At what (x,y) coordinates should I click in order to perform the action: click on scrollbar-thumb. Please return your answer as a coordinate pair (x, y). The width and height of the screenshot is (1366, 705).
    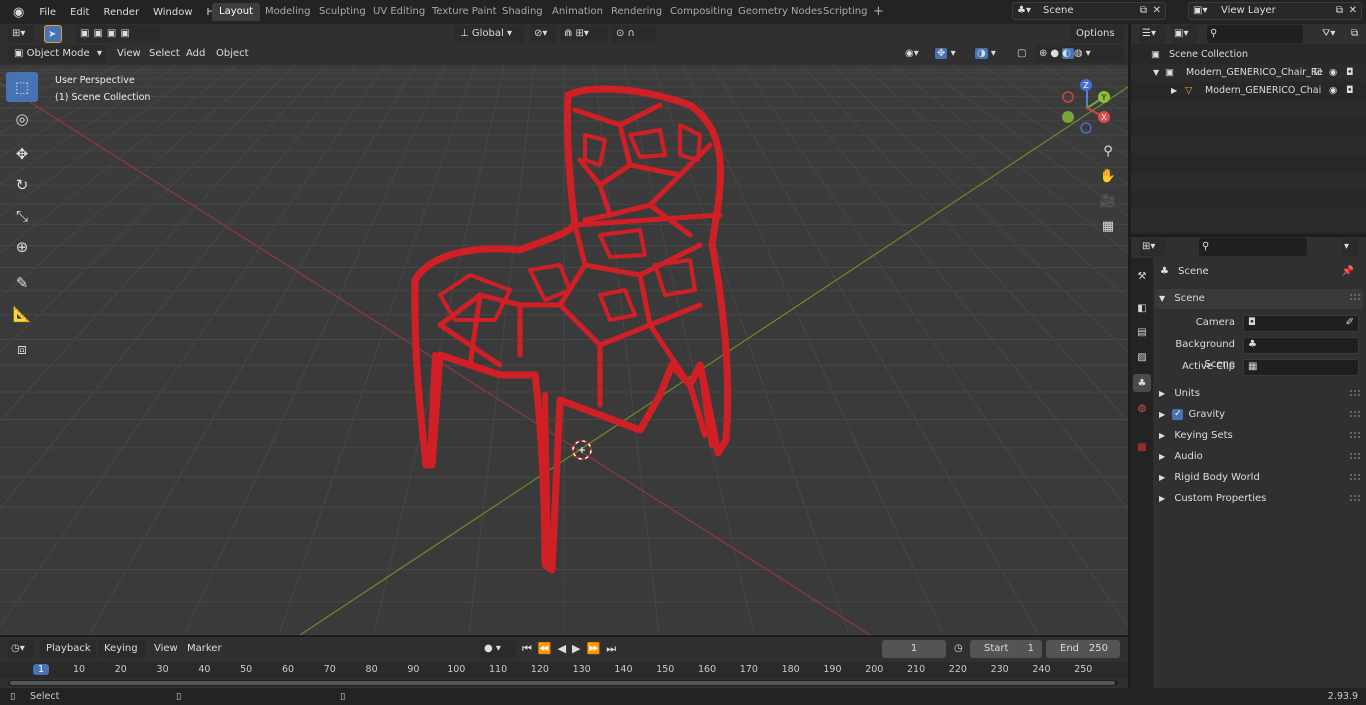
    Looking at the image, I should click on (562, 683).